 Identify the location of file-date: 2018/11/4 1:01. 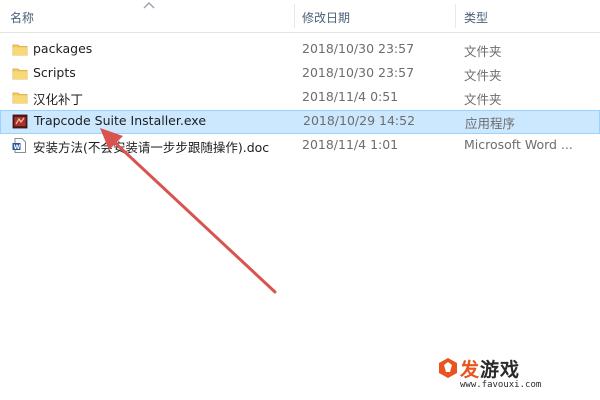
(350, 144).